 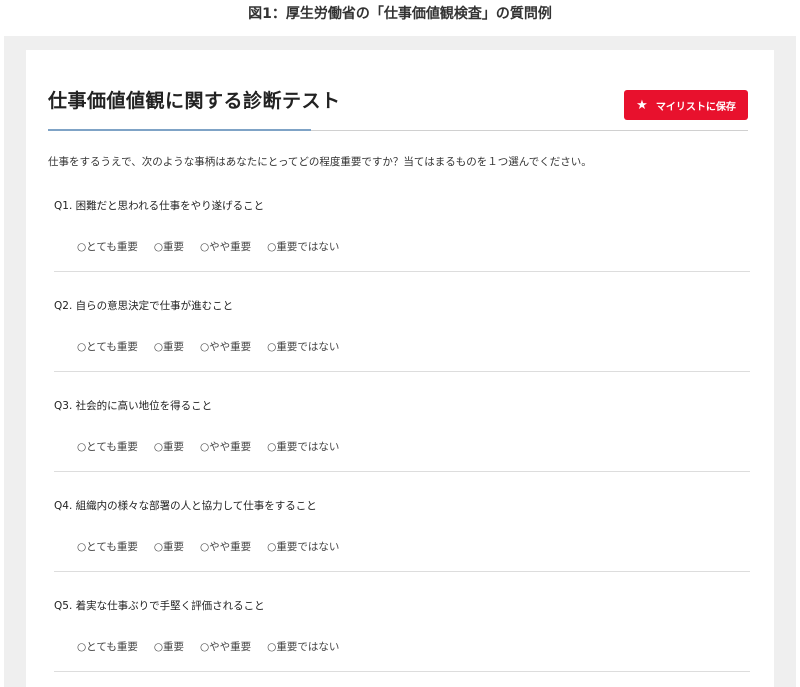 I want to click on title-underline-accent, so click(x=179, y=130).